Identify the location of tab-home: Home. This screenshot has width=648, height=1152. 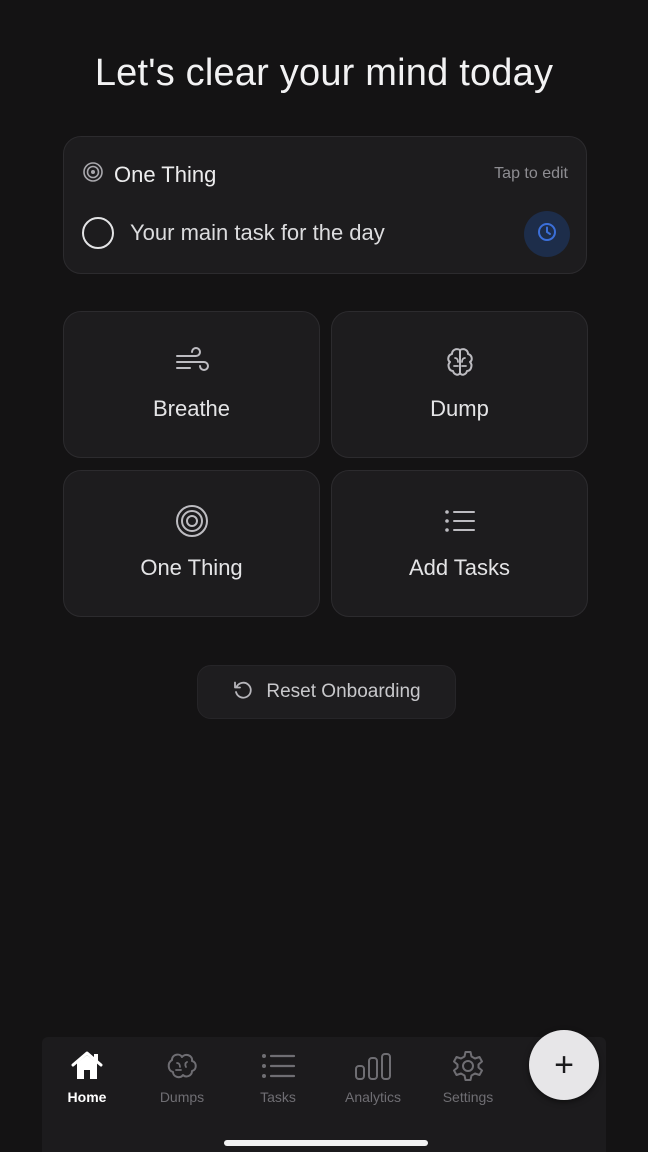
(87, 1077).